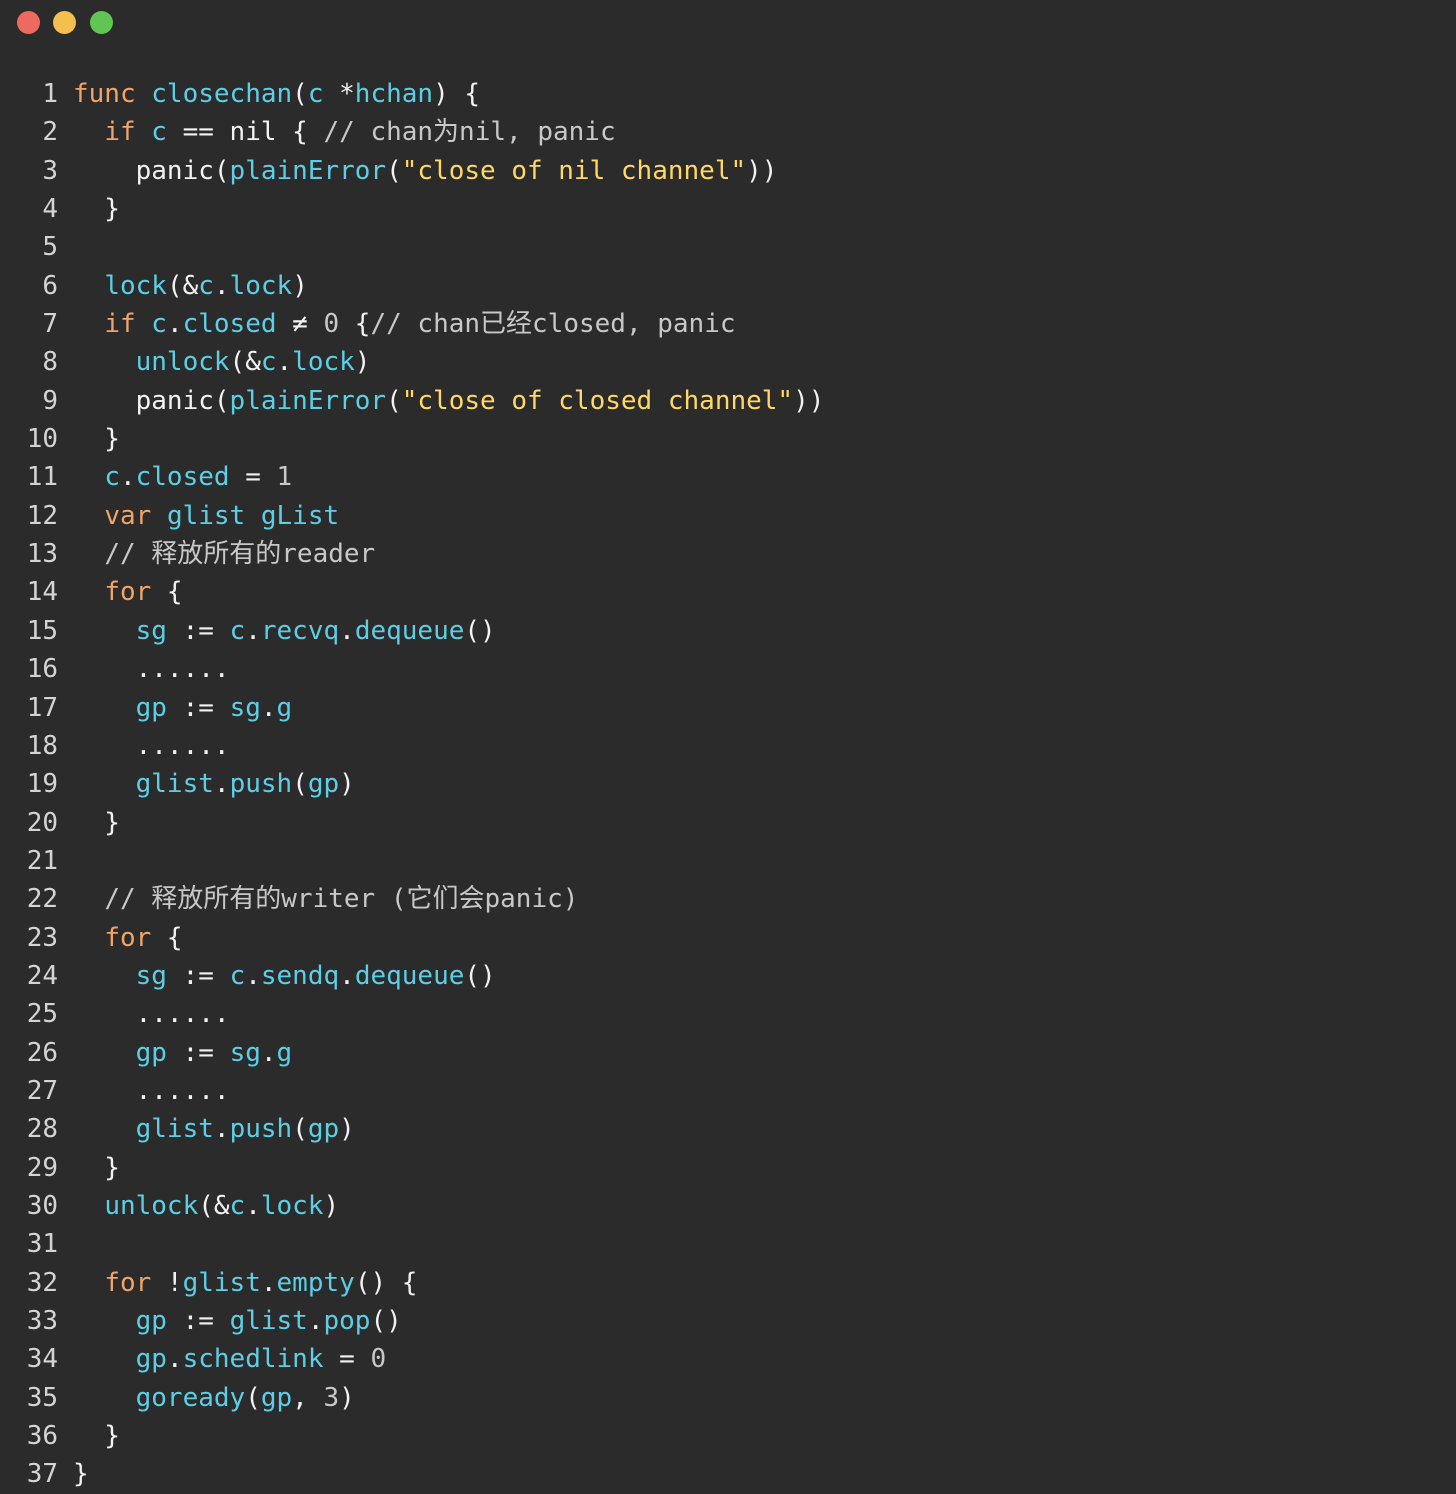 This screenshot has height=1494, width=1456. I want to click on code-line: 19 glist.push(gp), so click(728, 784).